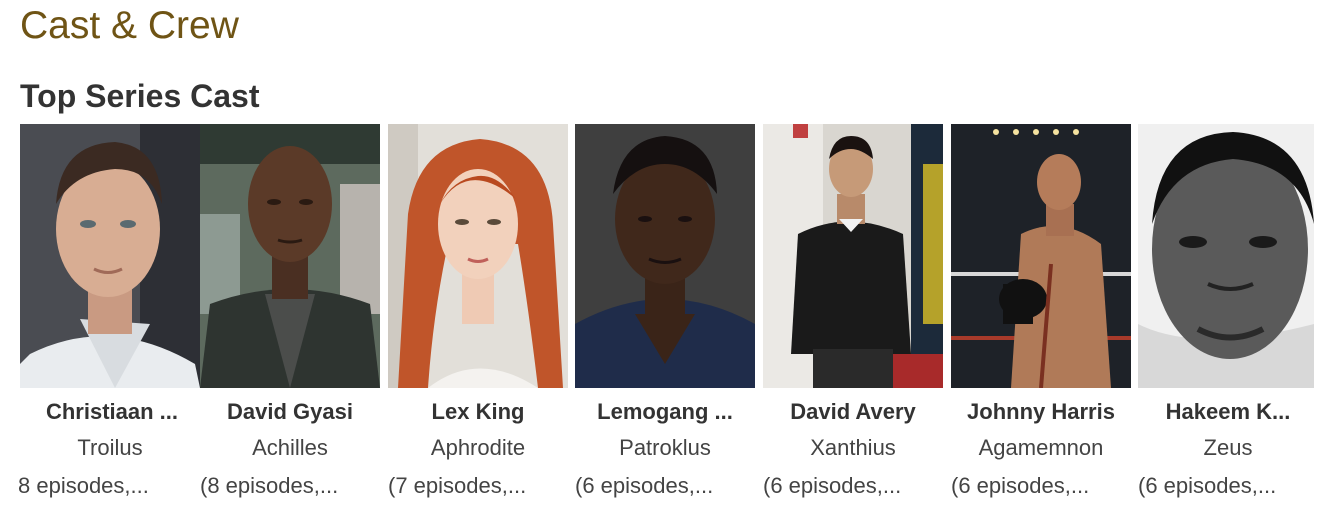 The image size is (1334, 523). Describe the element at coordinates (290, 447) in the screenshot. I see `character-name: Achilles` at that location.